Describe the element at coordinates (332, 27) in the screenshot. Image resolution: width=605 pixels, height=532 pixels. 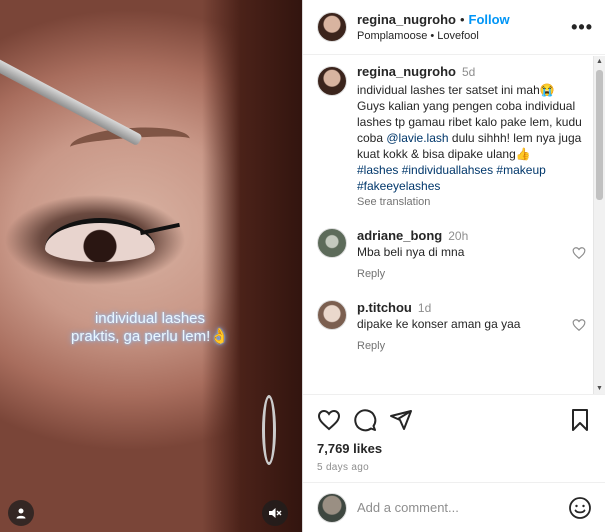
I see `author-avatar` at that location.